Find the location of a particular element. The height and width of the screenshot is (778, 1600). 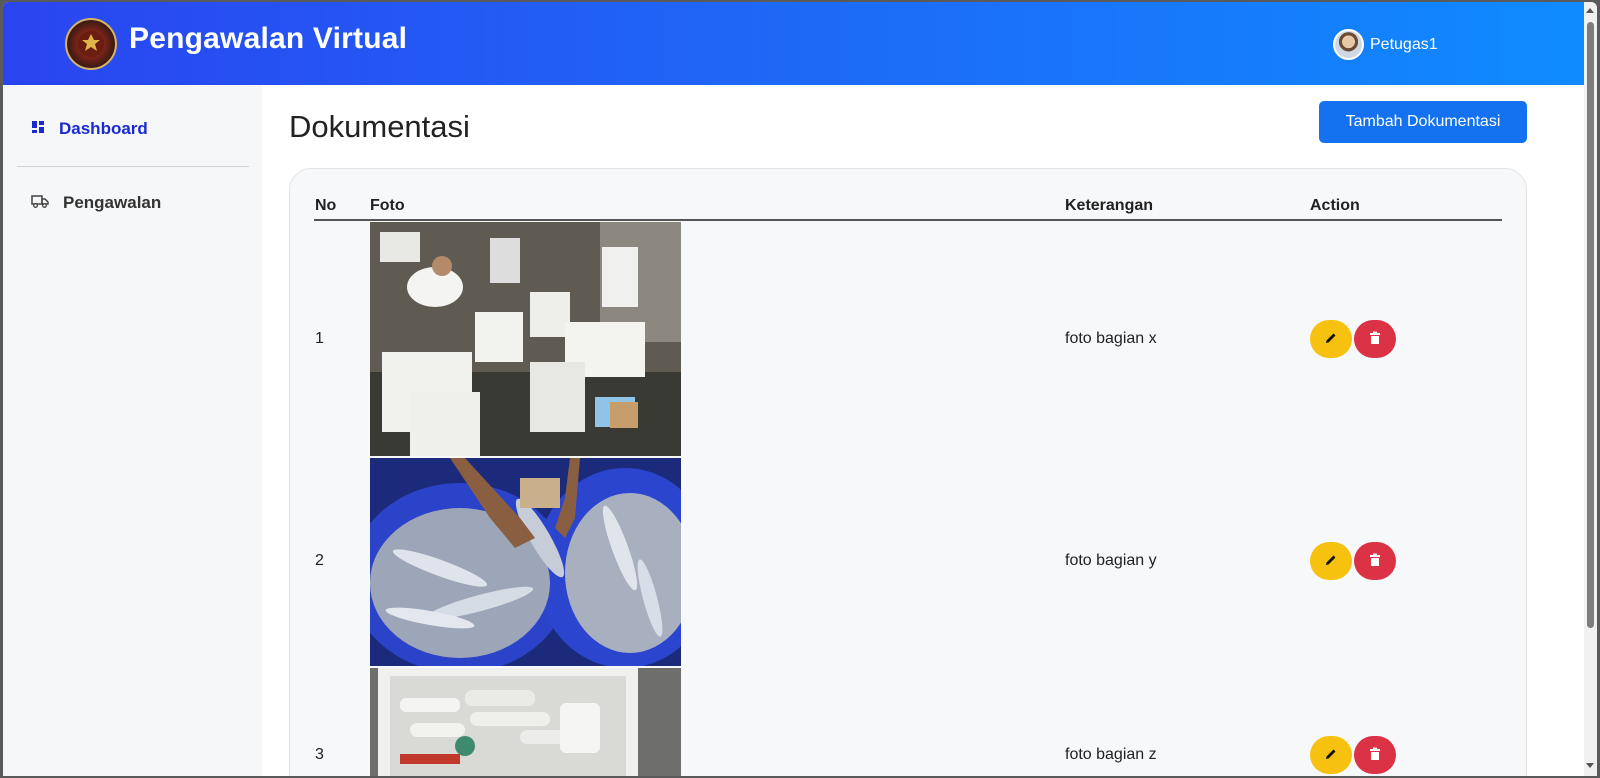

vertical-scrollbar is located at coordinates (1590, 389).